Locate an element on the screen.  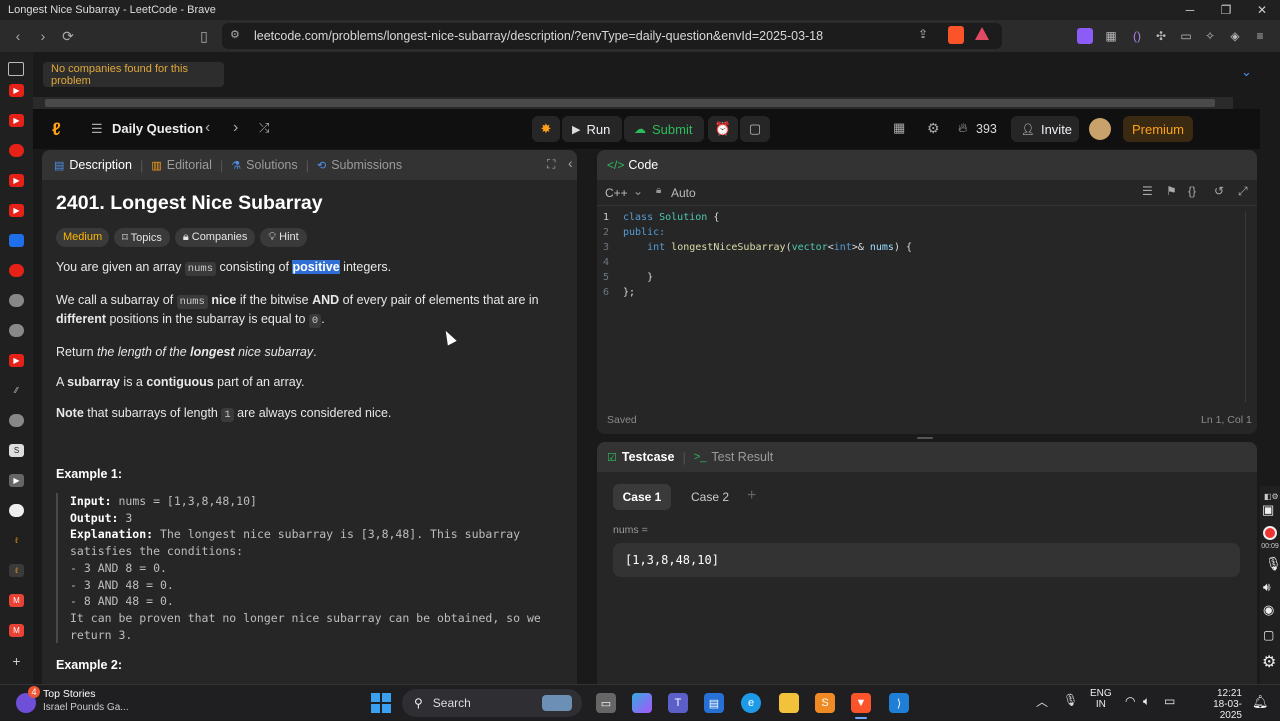
maximize-button: ❐ is located at coordinates (1226, 10).